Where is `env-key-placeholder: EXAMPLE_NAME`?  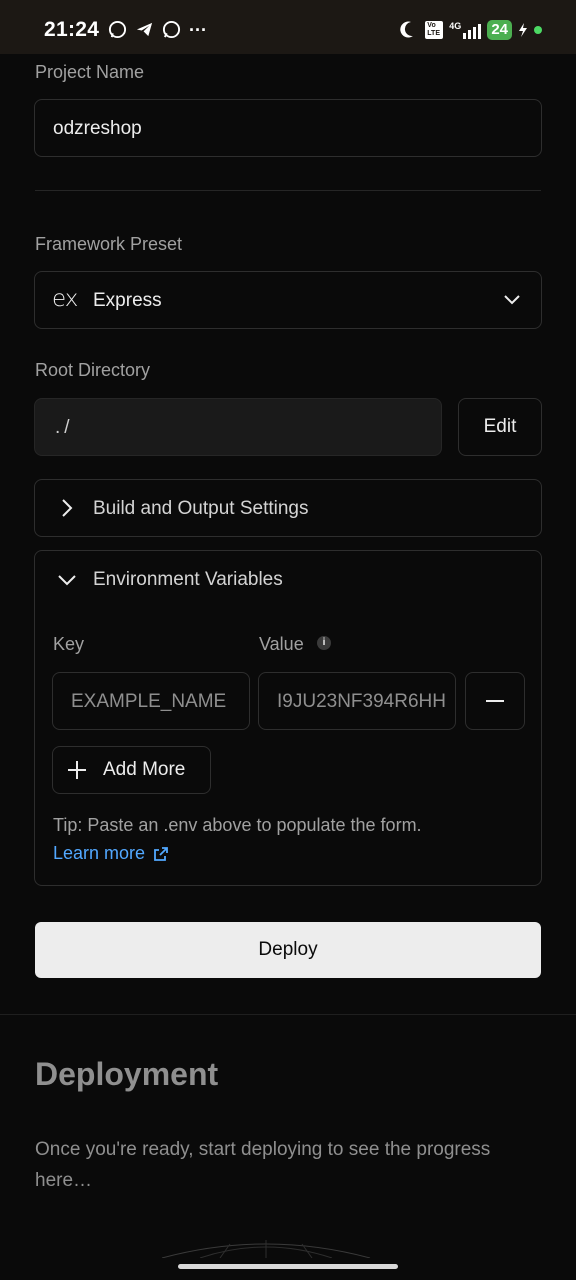
env-key-placeholder: EXAMPLE_NAME is located at coordinates (149, 701).